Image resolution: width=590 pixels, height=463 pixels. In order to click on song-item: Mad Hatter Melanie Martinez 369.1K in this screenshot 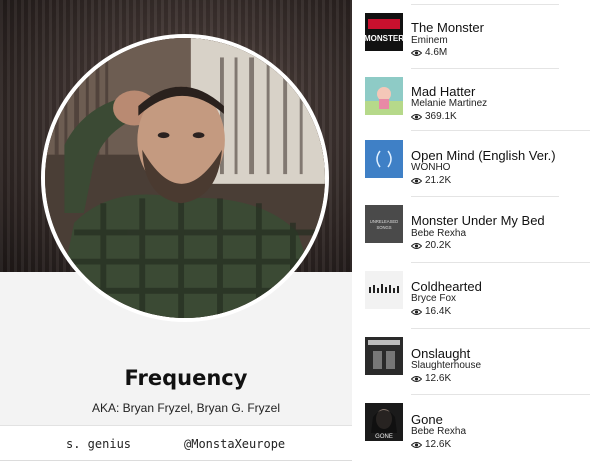, I will do `click(476, 99)`.